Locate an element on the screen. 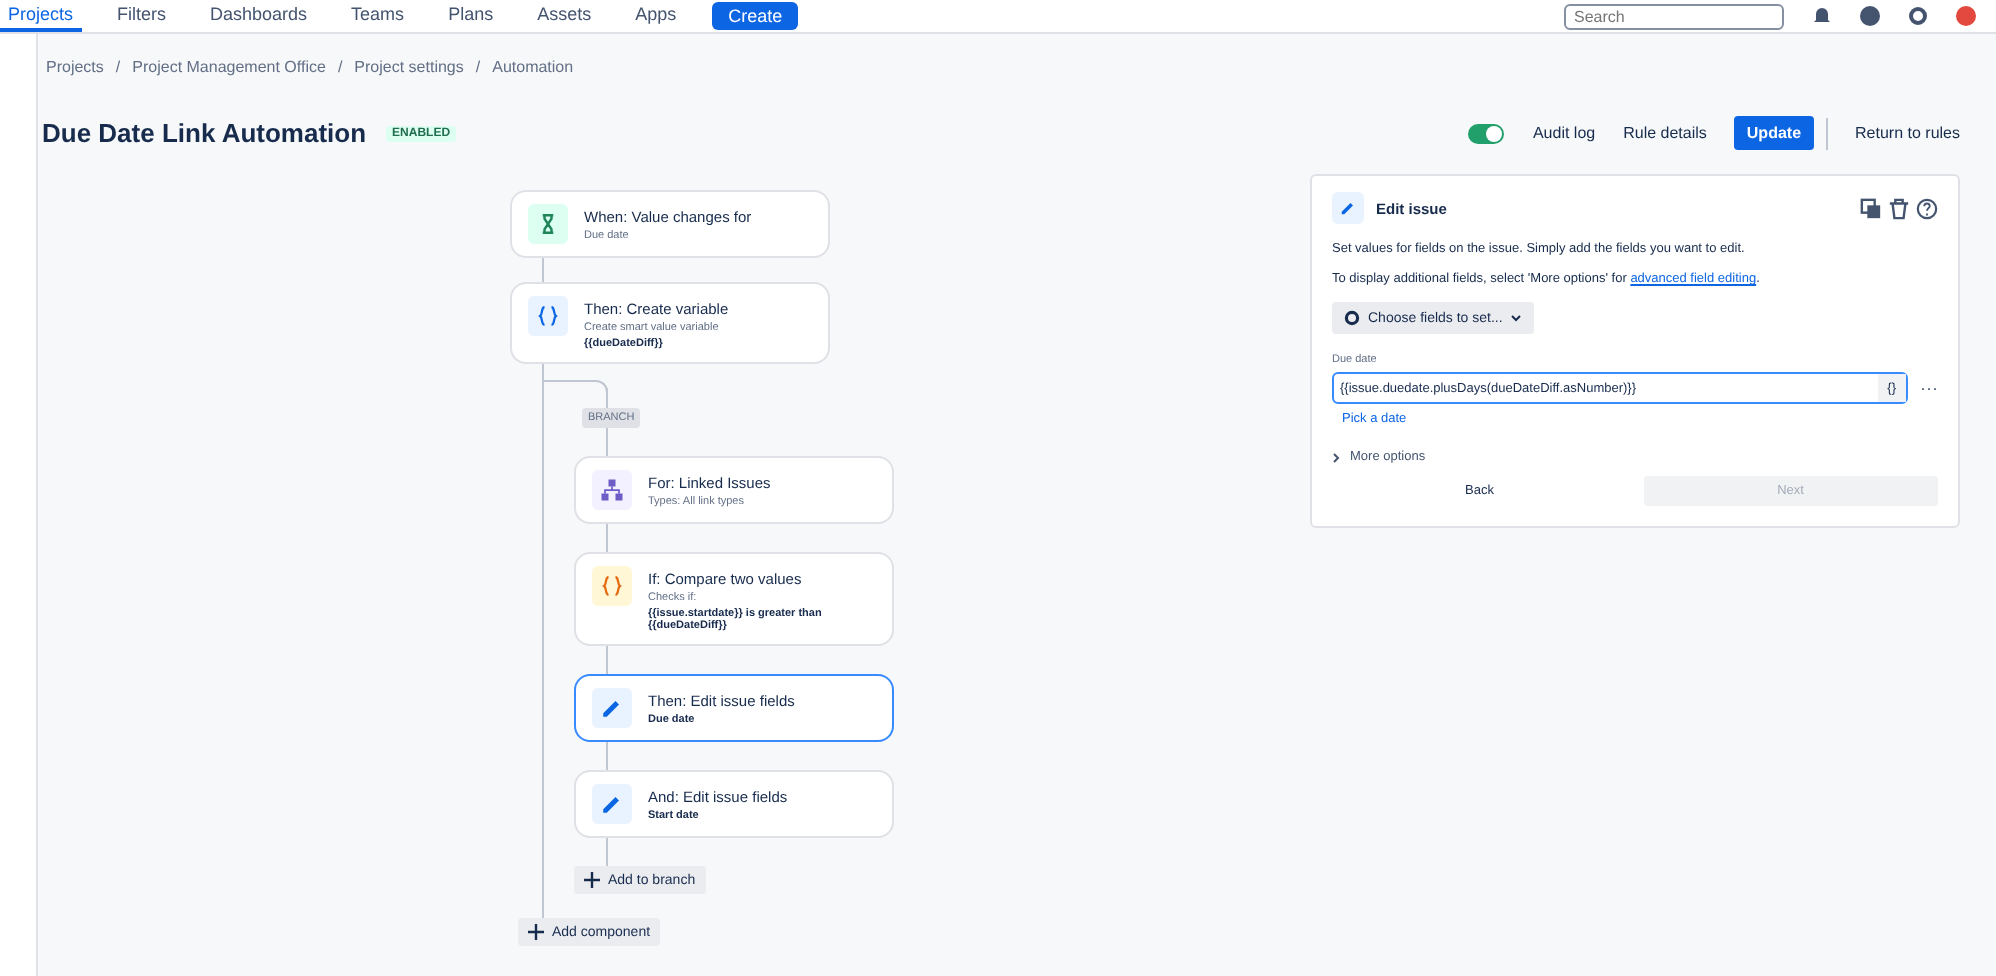 The height and width of the screenshot is (976, 1996). create-button: Create is located at coordinates (755, 16).